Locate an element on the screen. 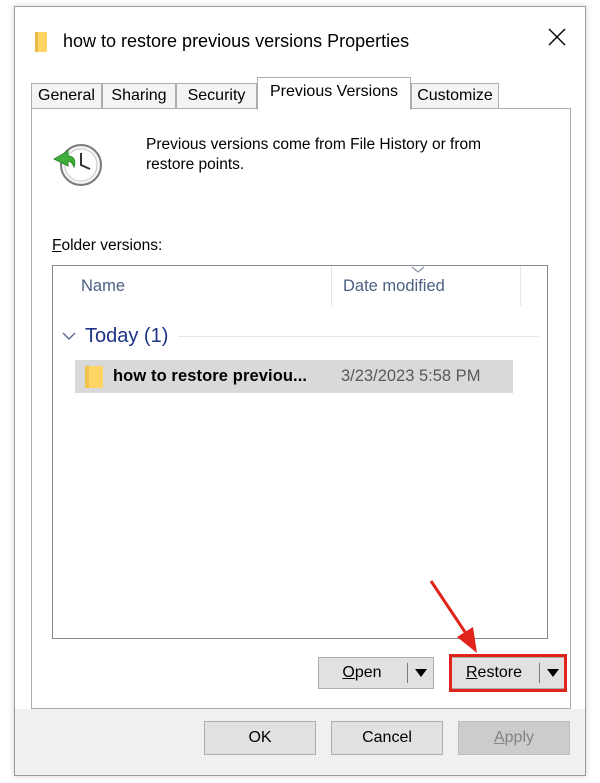  apply-label-rest: pply is located at coordinates (519, 737).